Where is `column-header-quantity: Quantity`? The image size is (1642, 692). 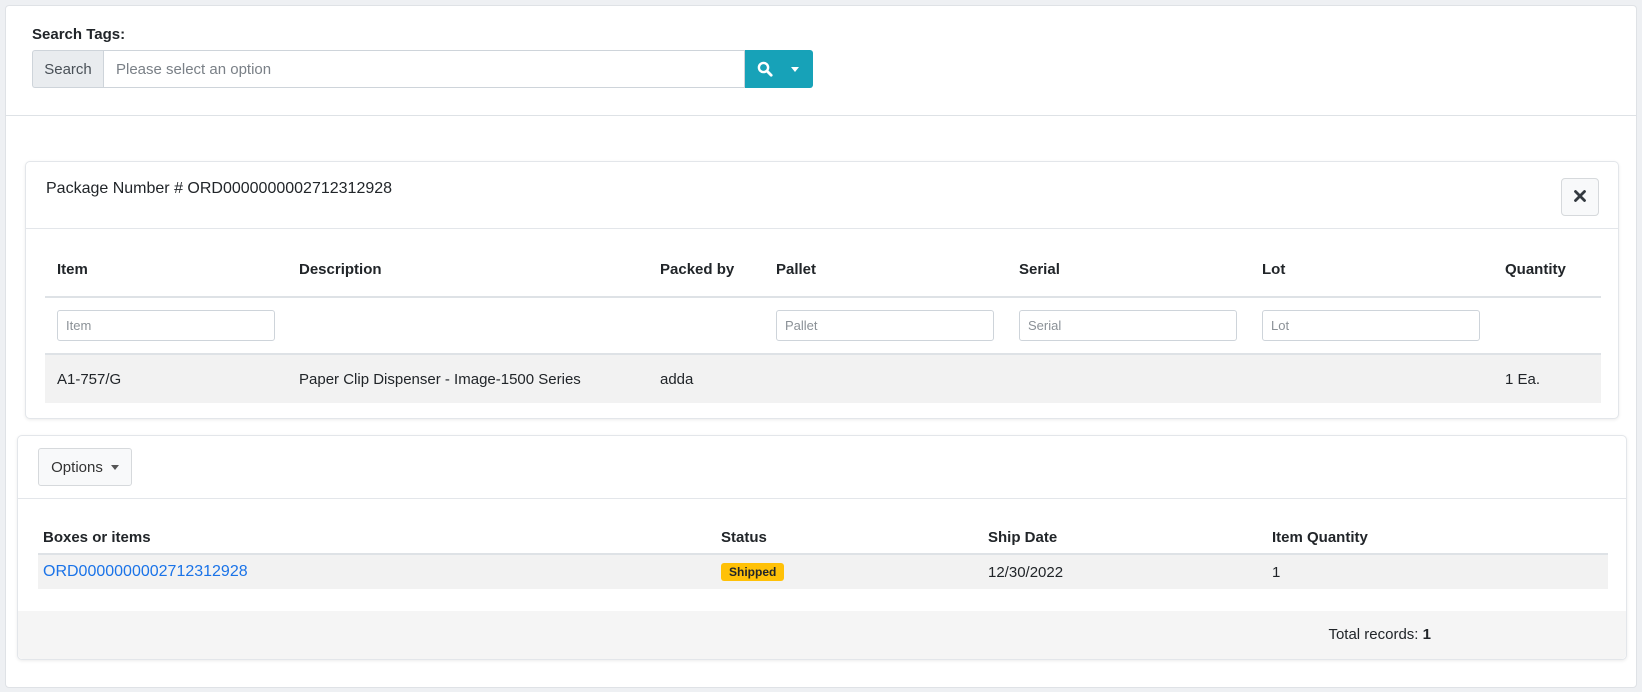
column-header-quantity: Quantity is located at coordinates (1547, 269).